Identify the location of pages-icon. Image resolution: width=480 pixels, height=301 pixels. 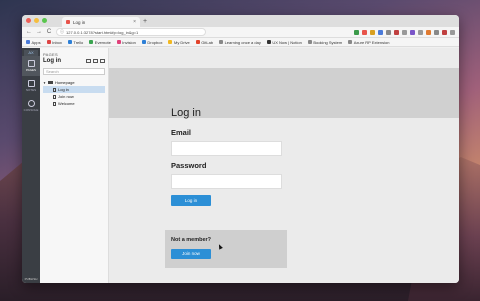
(31, 63).